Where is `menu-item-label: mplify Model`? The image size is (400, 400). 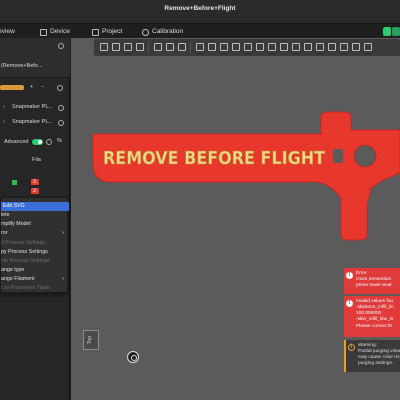 menu-item-label: mplify Model is located at coordinates (16, 224).